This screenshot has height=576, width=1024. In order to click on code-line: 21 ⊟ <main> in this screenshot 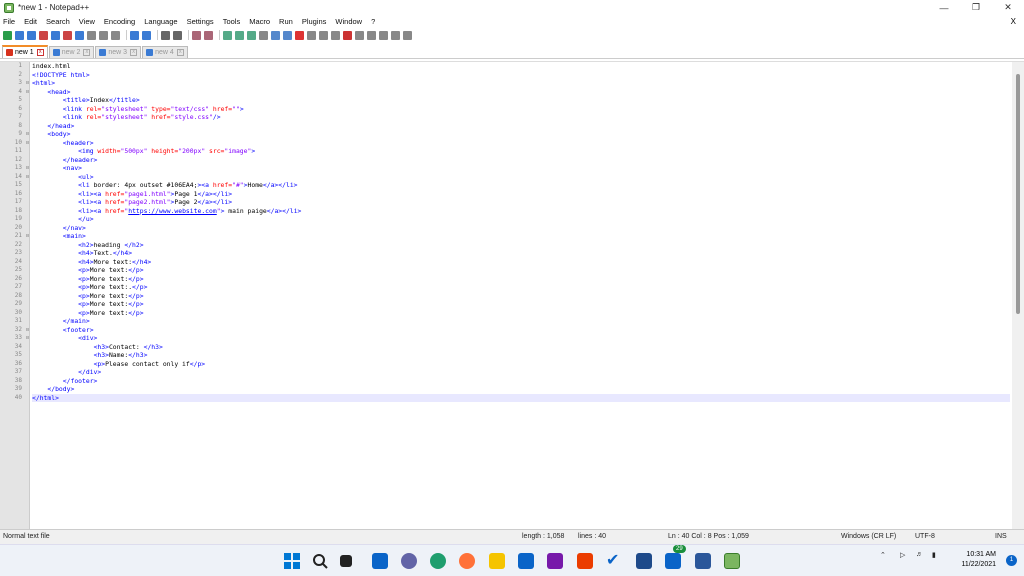, I will do `click(512, 236)`.